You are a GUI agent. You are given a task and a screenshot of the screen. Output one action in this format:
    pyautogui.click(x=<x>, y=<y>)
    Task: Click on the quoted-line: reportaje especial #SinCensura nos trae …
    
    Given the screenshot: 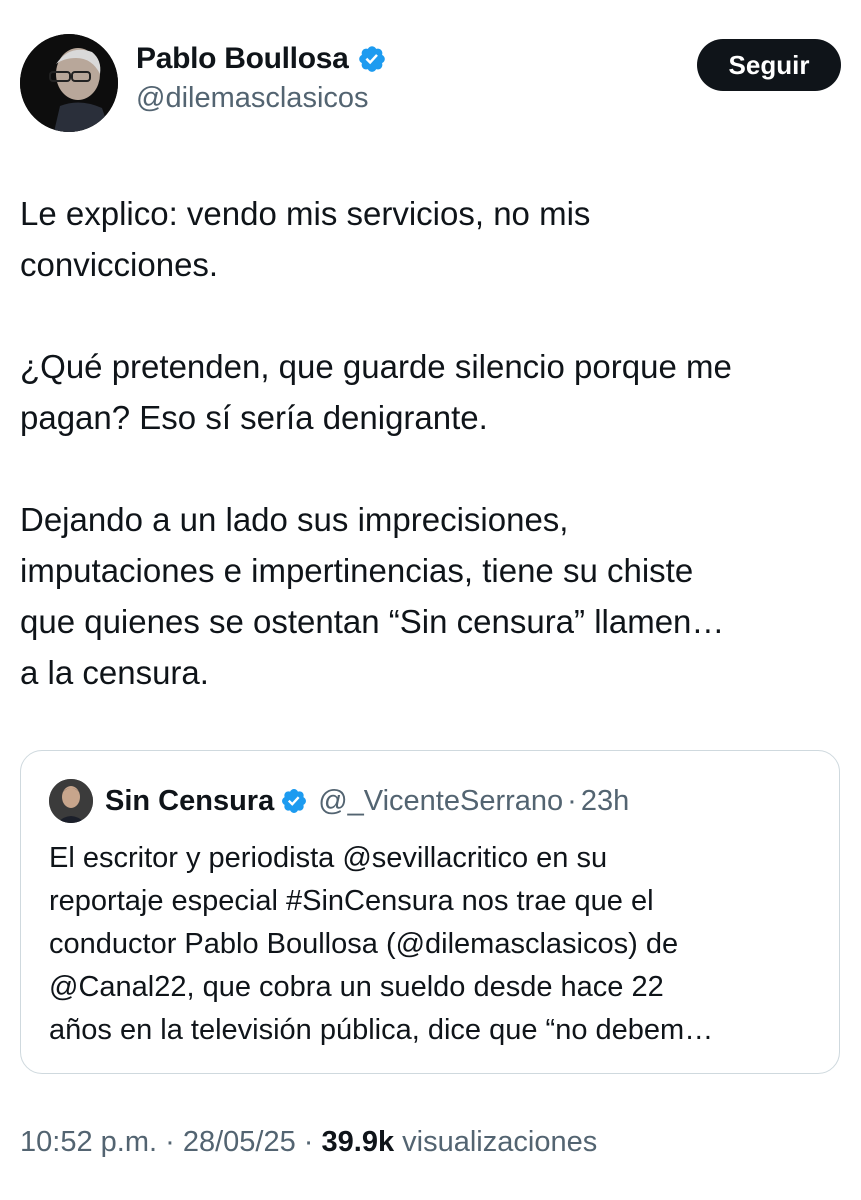 What is the action you would take?
    pyautogui.click(x=351, y=901)
    